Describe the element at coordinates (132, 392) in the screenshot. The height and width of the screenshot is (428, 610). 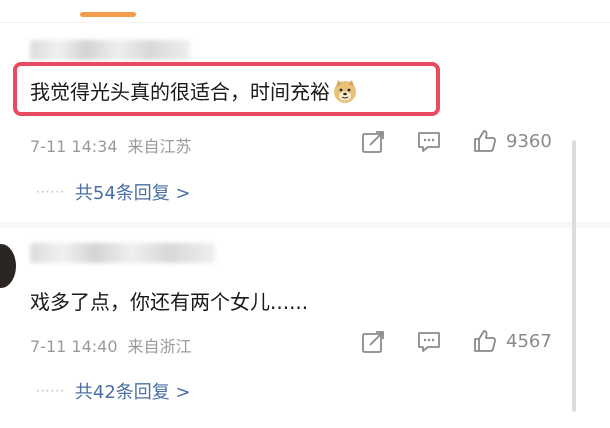
I see `reply-count-label: 共42条回复 >` at that location.